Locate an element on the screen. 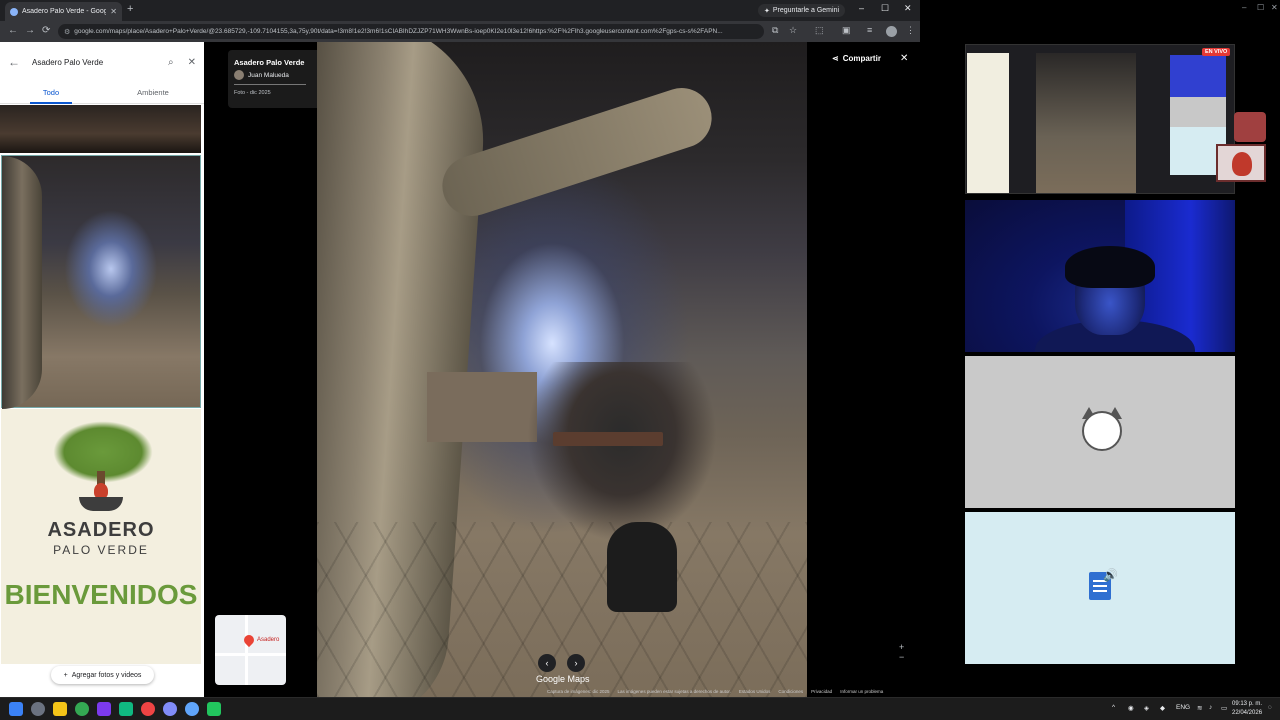 This screenshot has height=720, width=1280. share-button: ⋖ Compartir is located at coordinates (856, 58).